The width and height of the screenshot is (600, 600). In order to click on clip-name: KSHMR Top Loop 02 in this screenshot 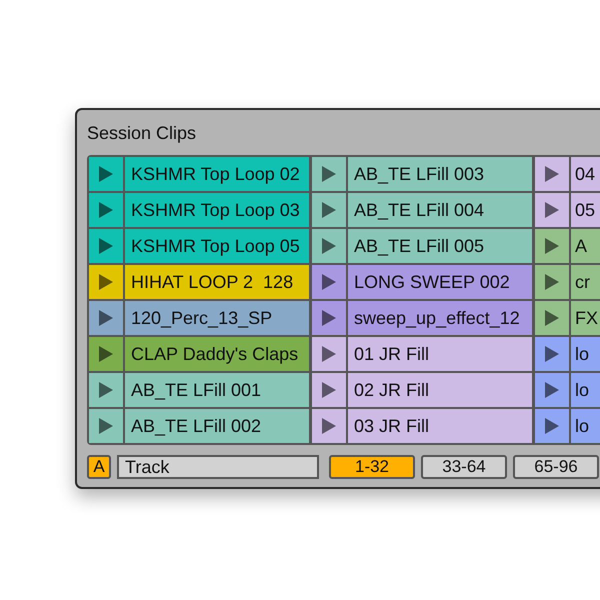, I will do `click(217, 174)`.